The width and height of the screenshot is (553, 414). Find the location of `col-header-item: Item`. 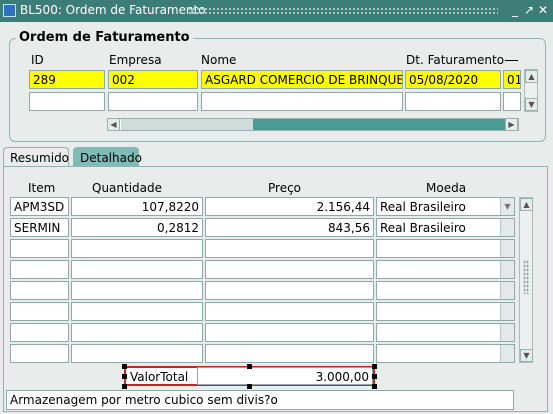

col-header-item: Item is located at coordinates (42, 188).